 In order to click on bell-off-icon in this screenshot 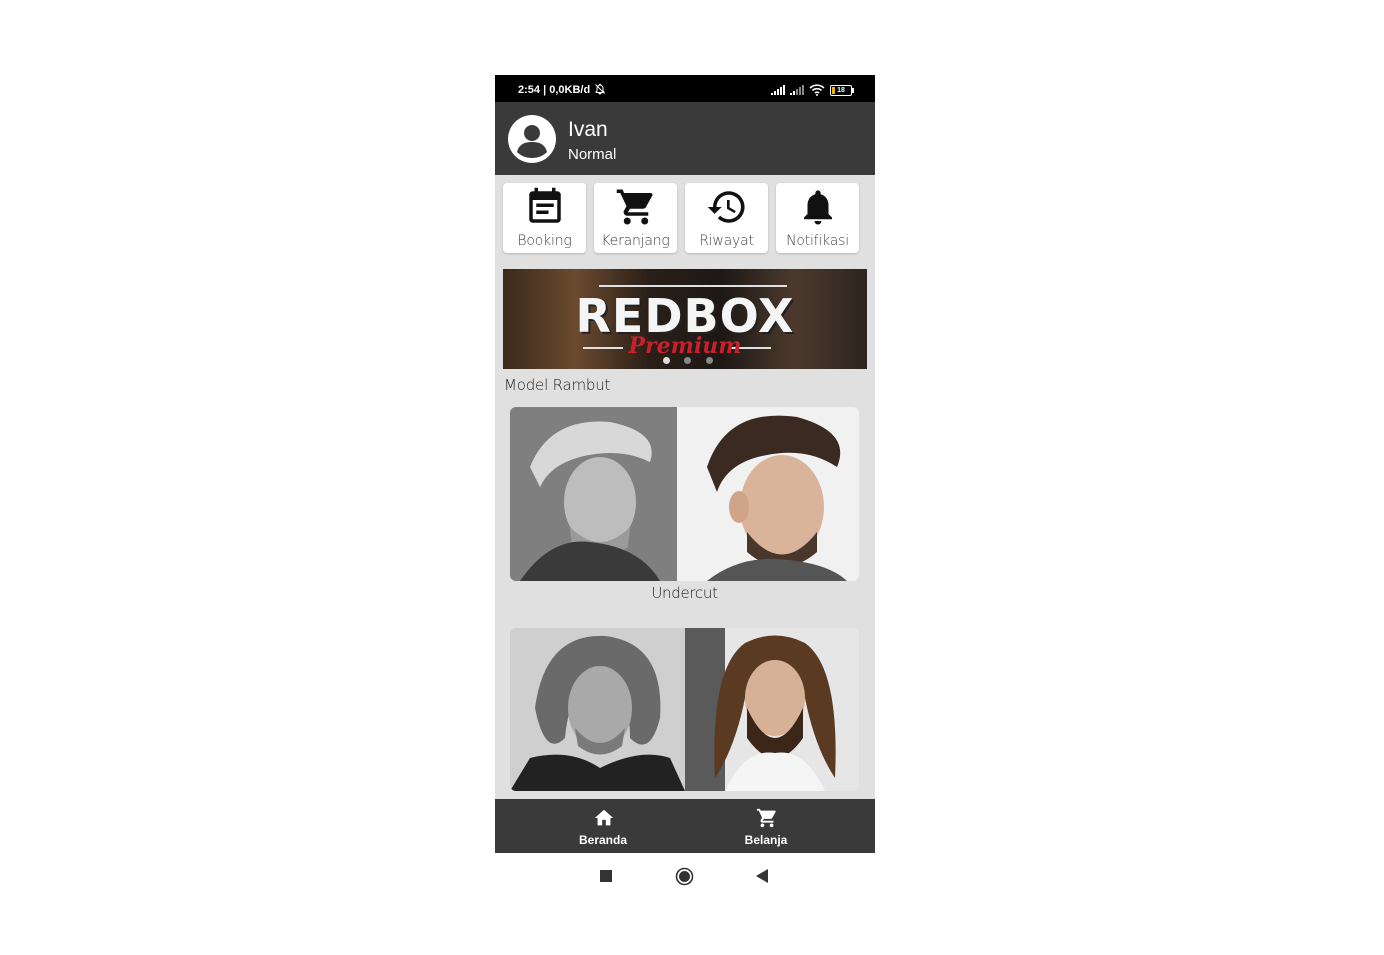, I will do `click(600, 89)`.